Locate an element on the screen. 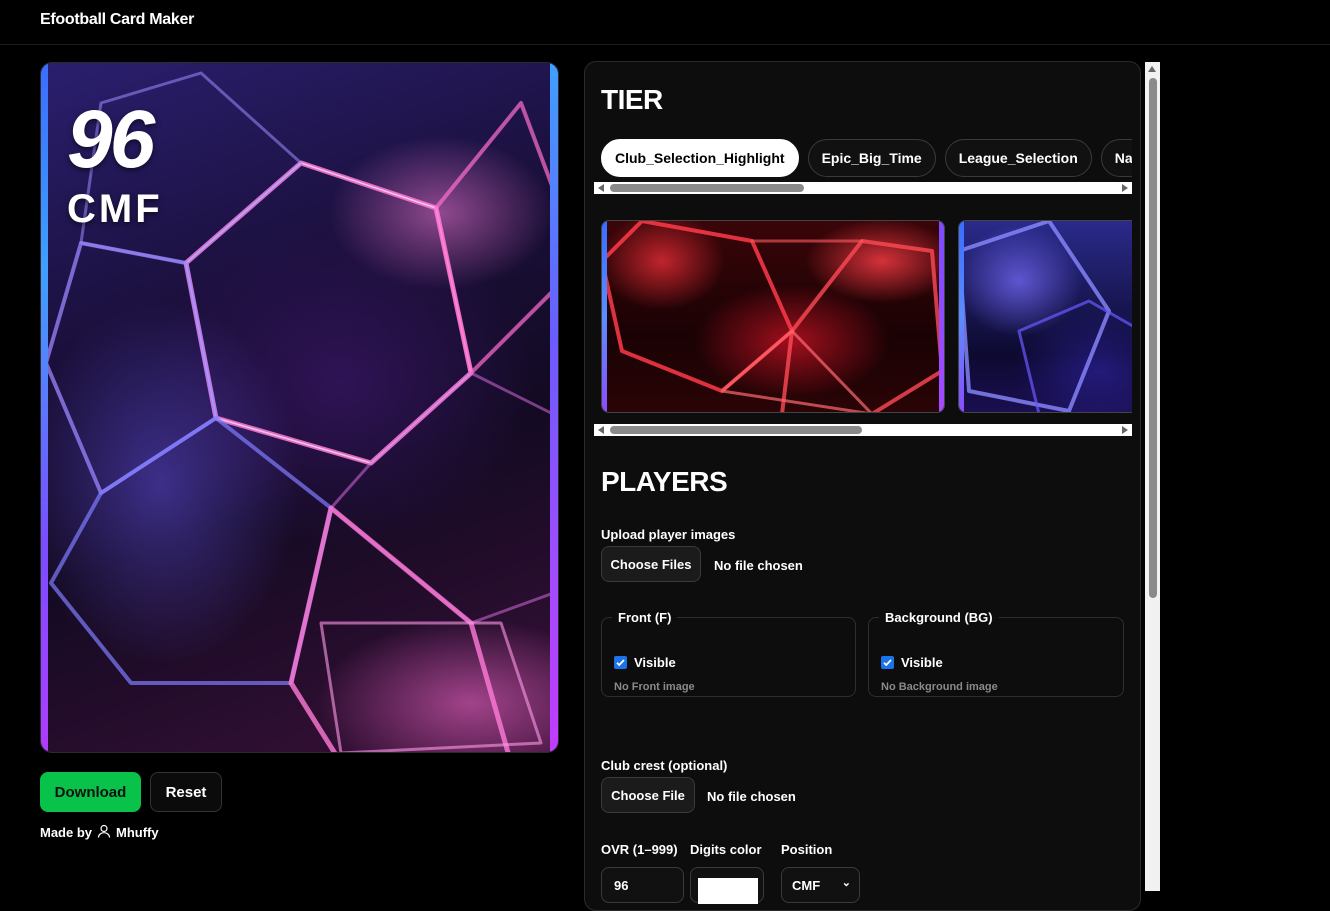 This screenshot has height=911, width=1330. digits-color-picker is located at coordinates (727, 885).